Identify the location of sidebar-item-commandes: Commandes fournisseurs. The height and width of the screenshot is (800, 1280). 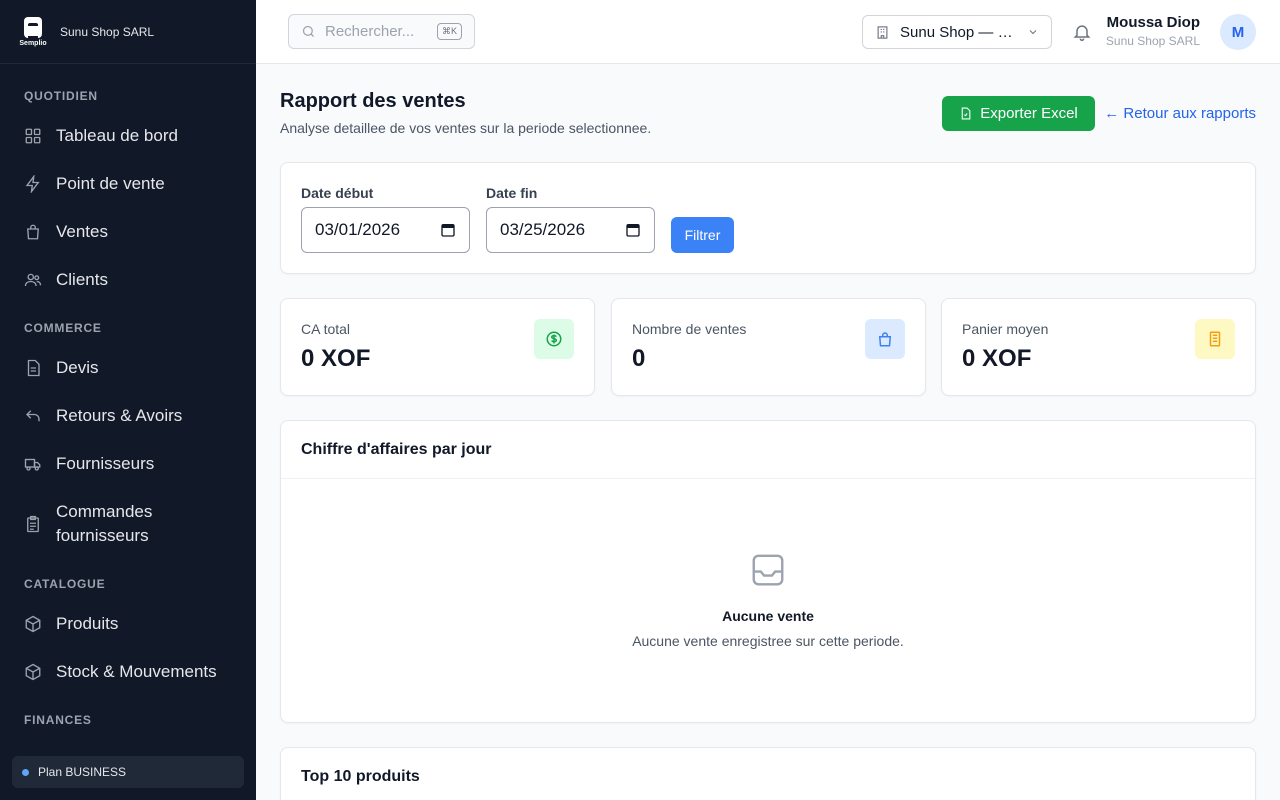
(128, 524).